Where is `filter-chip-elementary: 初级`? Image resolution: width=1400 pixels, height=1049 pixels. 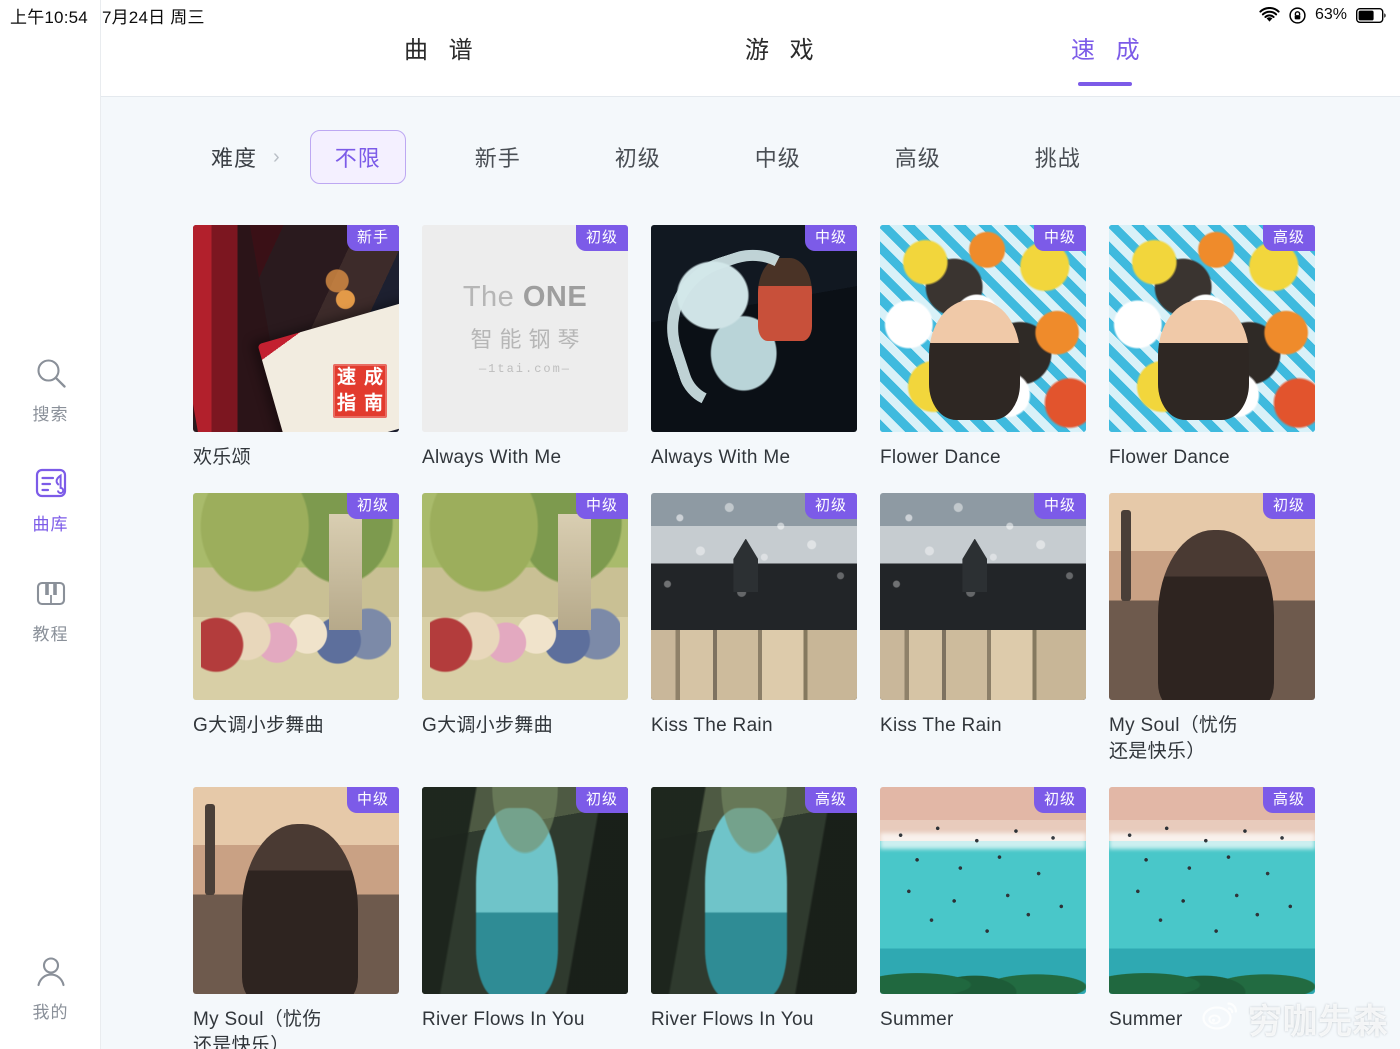
filter-chip-elementary: 初级 is located at coordinates (638, 157).